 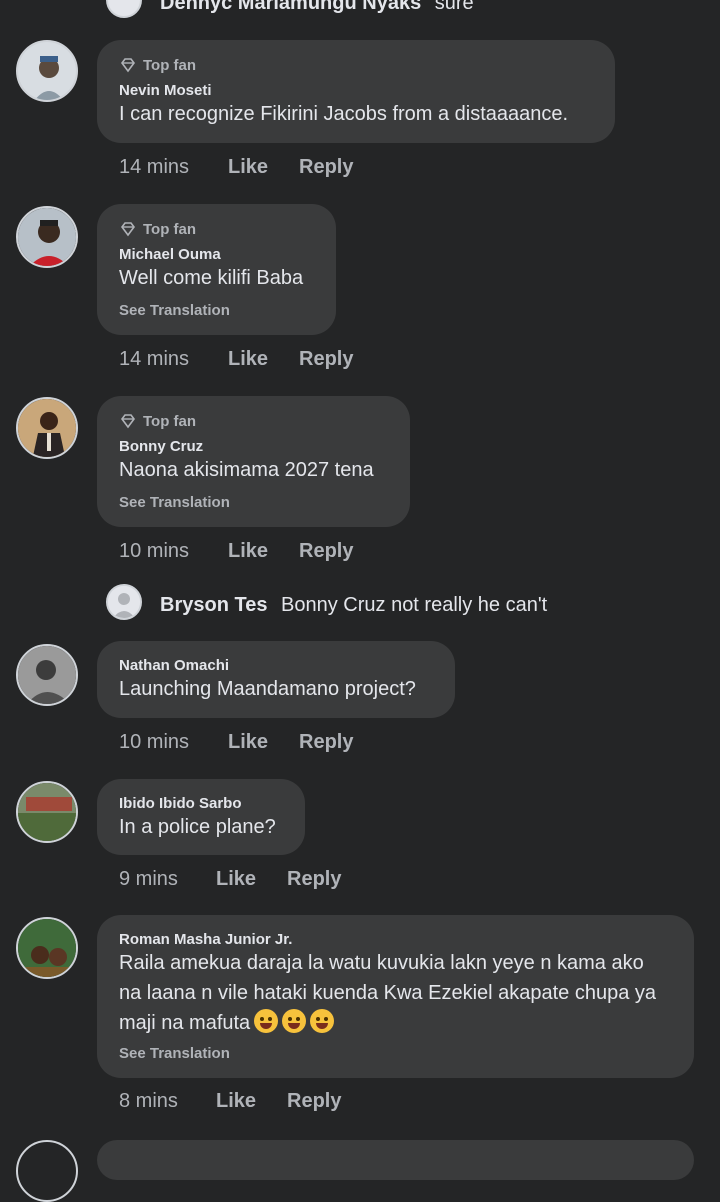 What do you see at coordinates (246, 470) in the screenshot?
I see `comment-text: Naona akisimama 2027 tena` at bounding box center [246, 470].